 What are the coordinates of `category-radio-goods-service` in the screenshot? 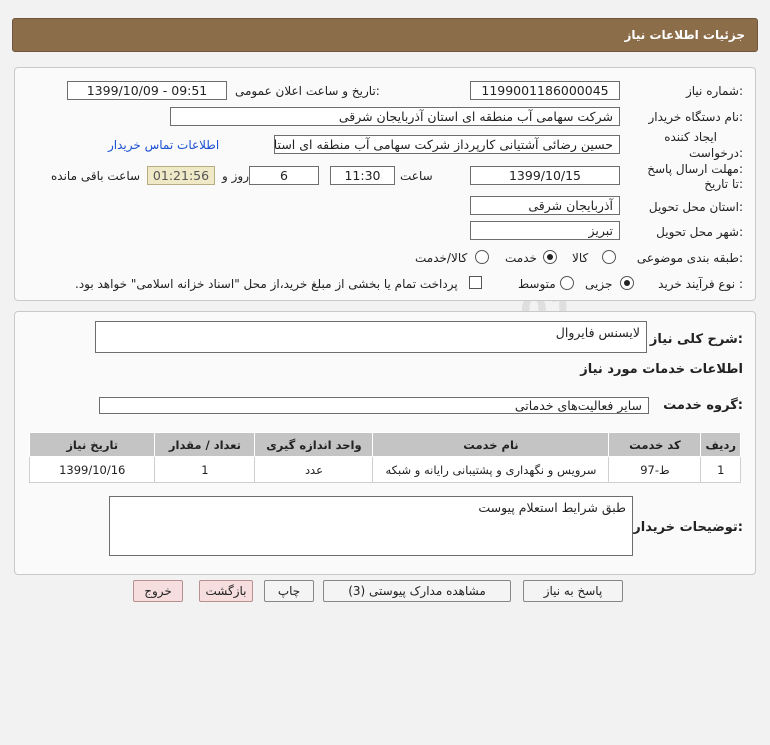 It's located at (482, 257).